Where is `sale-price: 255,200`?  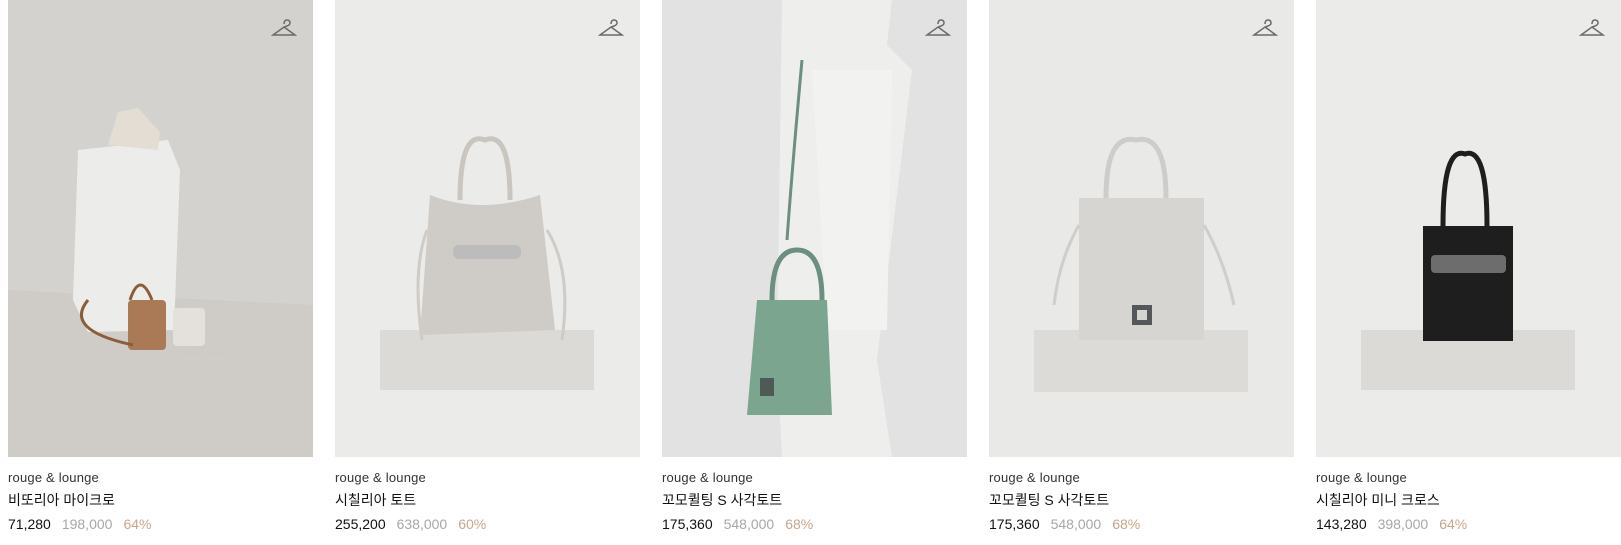
sale-price: 255,200 is located at coordinates (360, 524).